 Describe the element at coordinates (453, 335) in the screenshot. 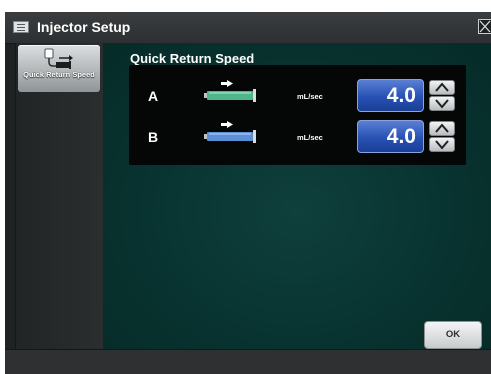

I see `ok-button: OK` at that location.